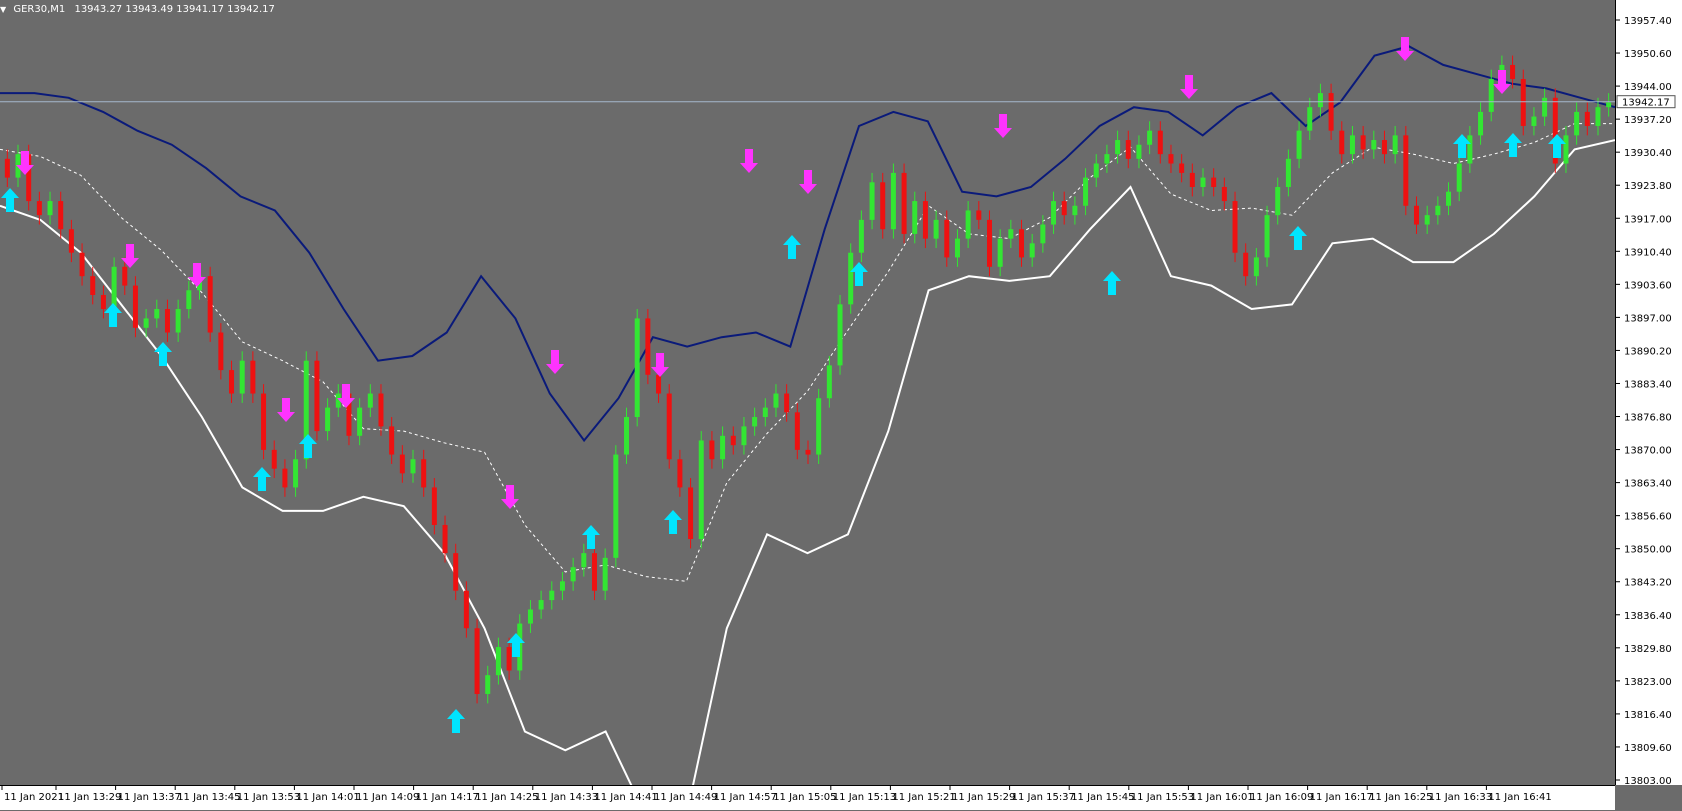  I want to click on price-label: 13816.40, so click(1648, 715).